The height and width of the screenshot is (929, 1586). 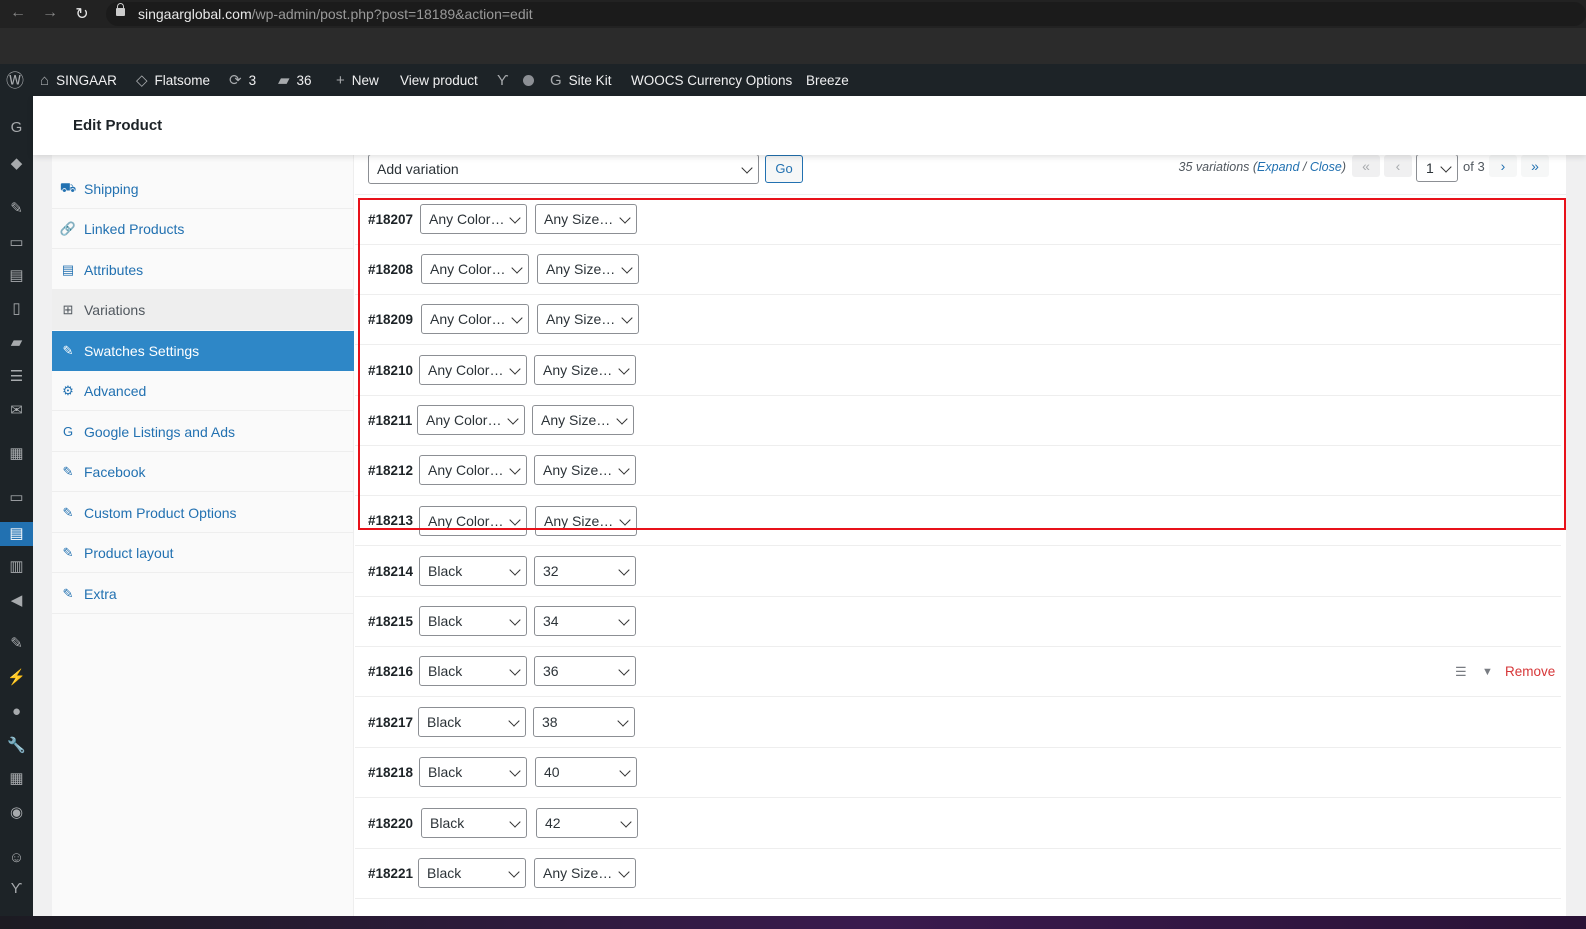 What do you see at coordinates (958, 622) in the screenshot?
I see `variation-row: #18215 Black 34` at bounding box center [958, 622].